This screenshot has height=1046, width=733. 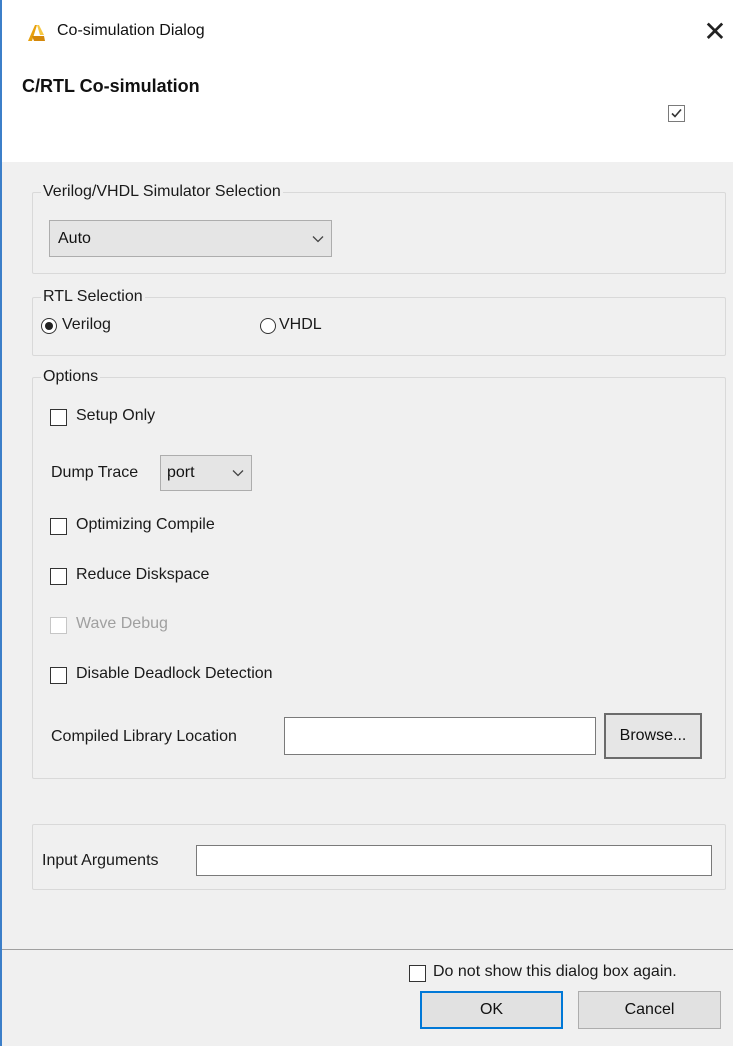 What do you see at coordinates (58, 526) in the screenshot?
I see `optimizing-compile-checkbox` at bounding box center [58, 526].